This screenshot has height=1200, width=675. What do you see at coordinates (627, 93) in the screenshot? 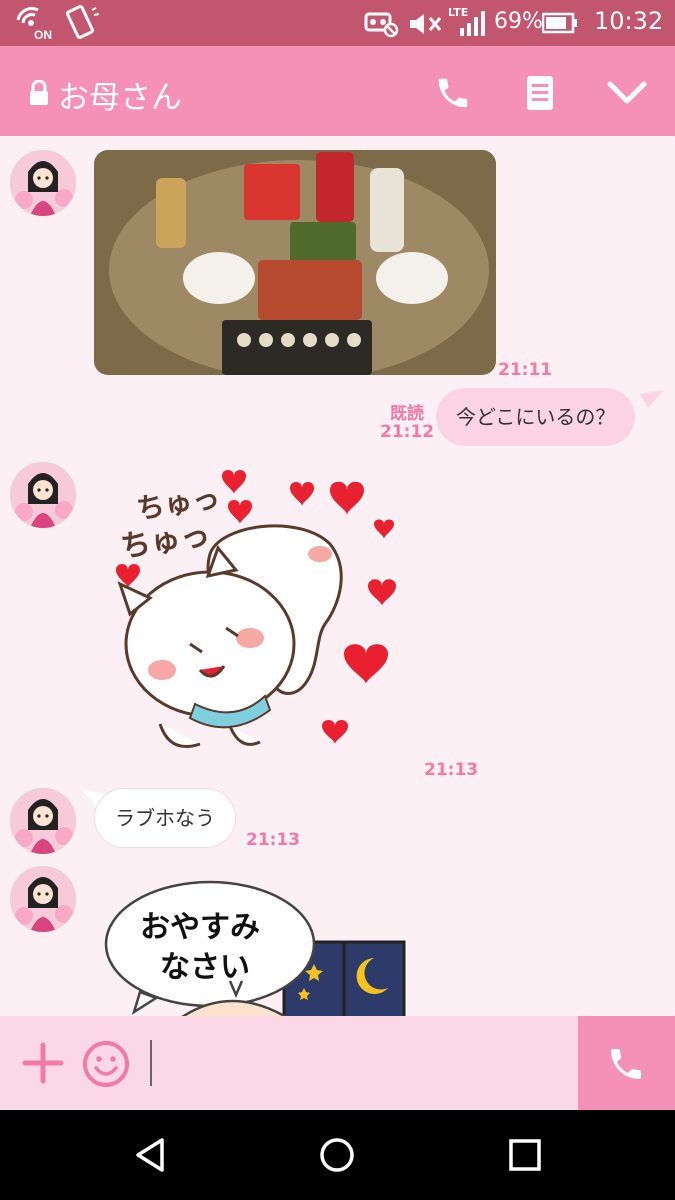
I see `chevron-down-icon` at bounding box center [627, 93].